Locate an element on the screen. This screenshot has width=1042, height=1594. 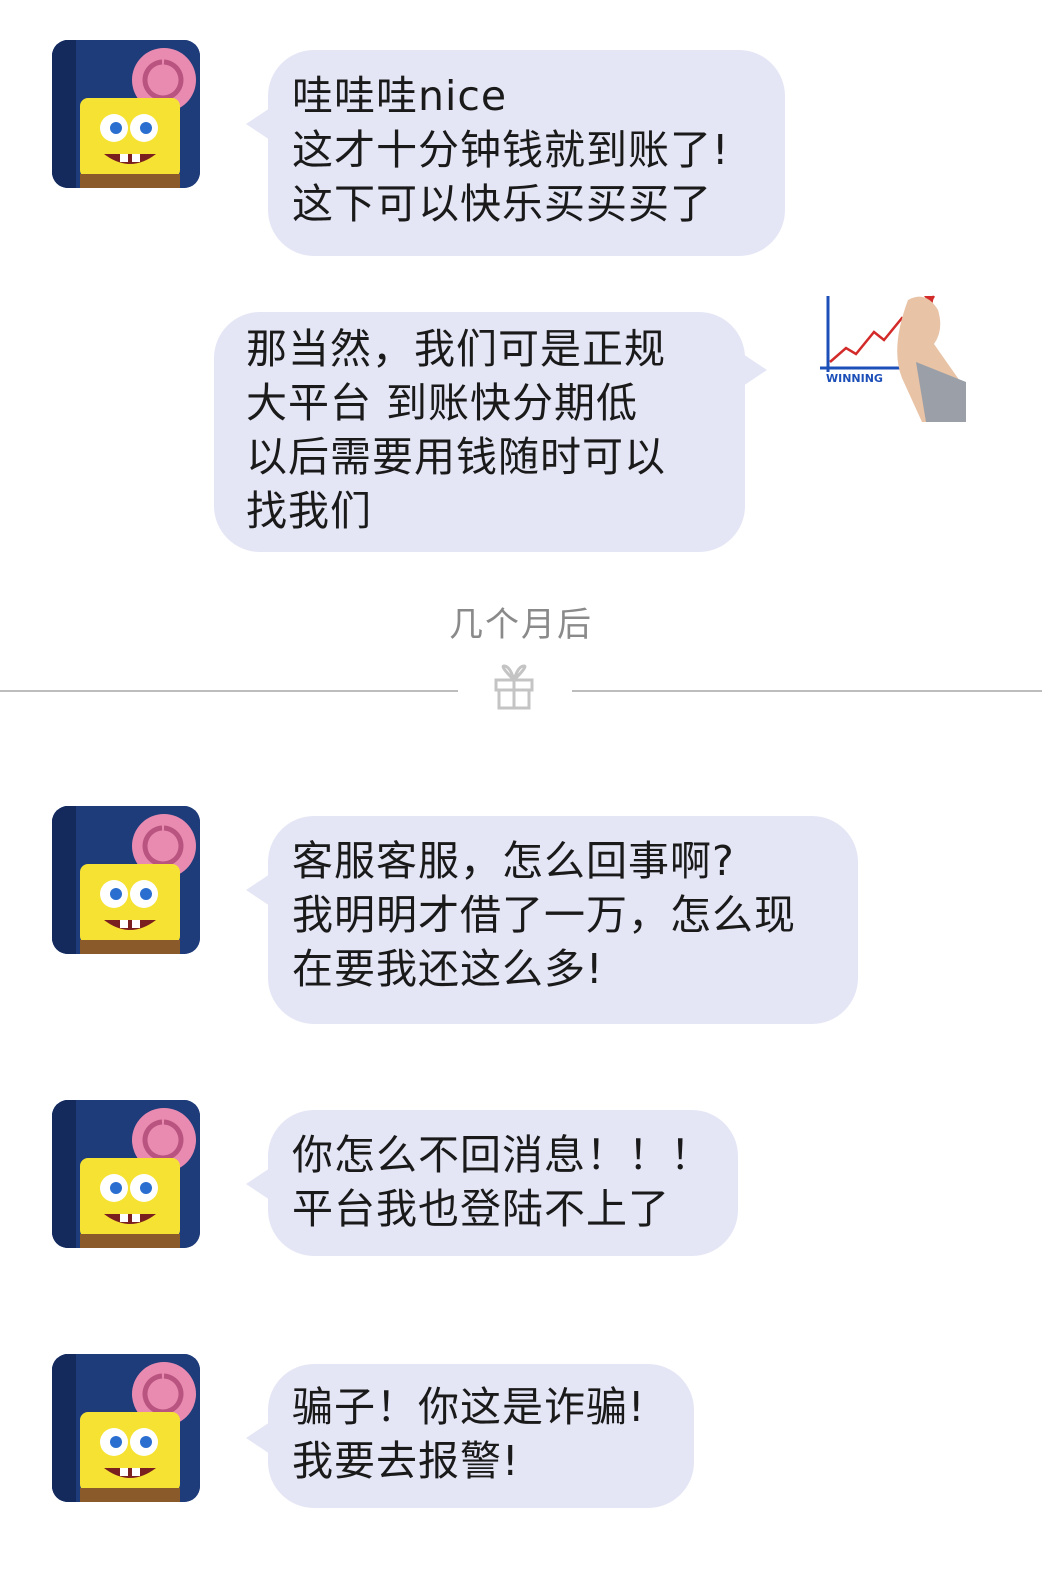
gift-icon is located at coordinates (514, 686).